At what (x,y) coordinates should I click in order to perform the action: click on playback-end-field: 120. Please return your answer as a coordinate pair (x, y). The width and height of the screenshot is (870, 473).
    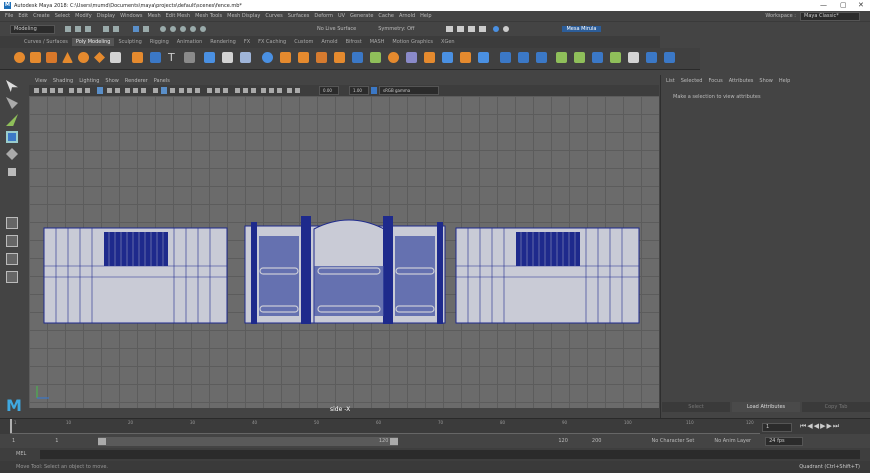
    Looking at the image, I should click on (563, 441).